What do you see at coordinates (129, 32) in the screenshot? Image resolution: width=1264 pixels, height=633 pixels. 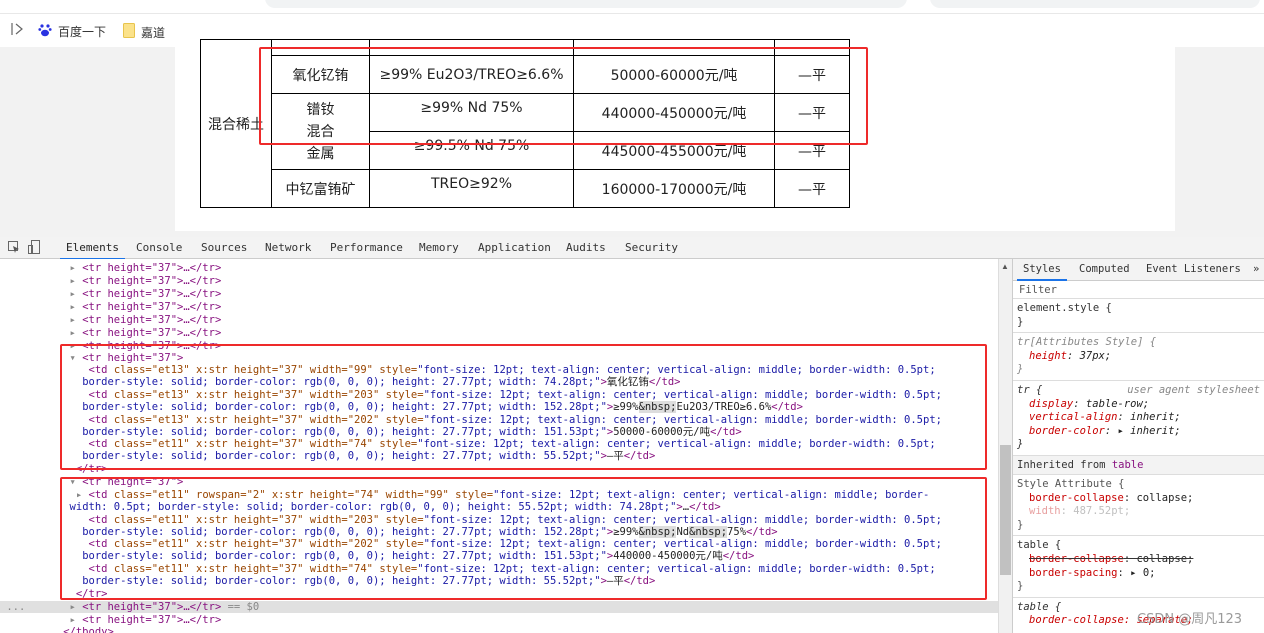 I see `folder-icon` at bounding box center [129, 32].